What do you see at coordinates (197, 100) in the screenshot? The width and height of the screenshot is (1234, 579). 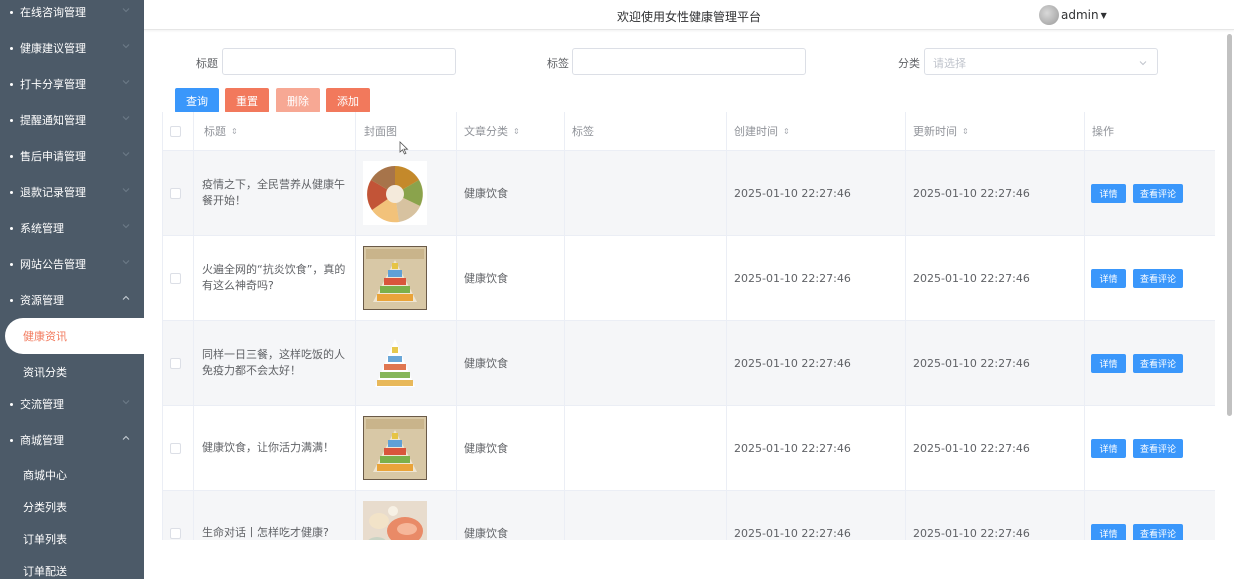 I see `query-button: 查询` at bounding box center [197, 100].